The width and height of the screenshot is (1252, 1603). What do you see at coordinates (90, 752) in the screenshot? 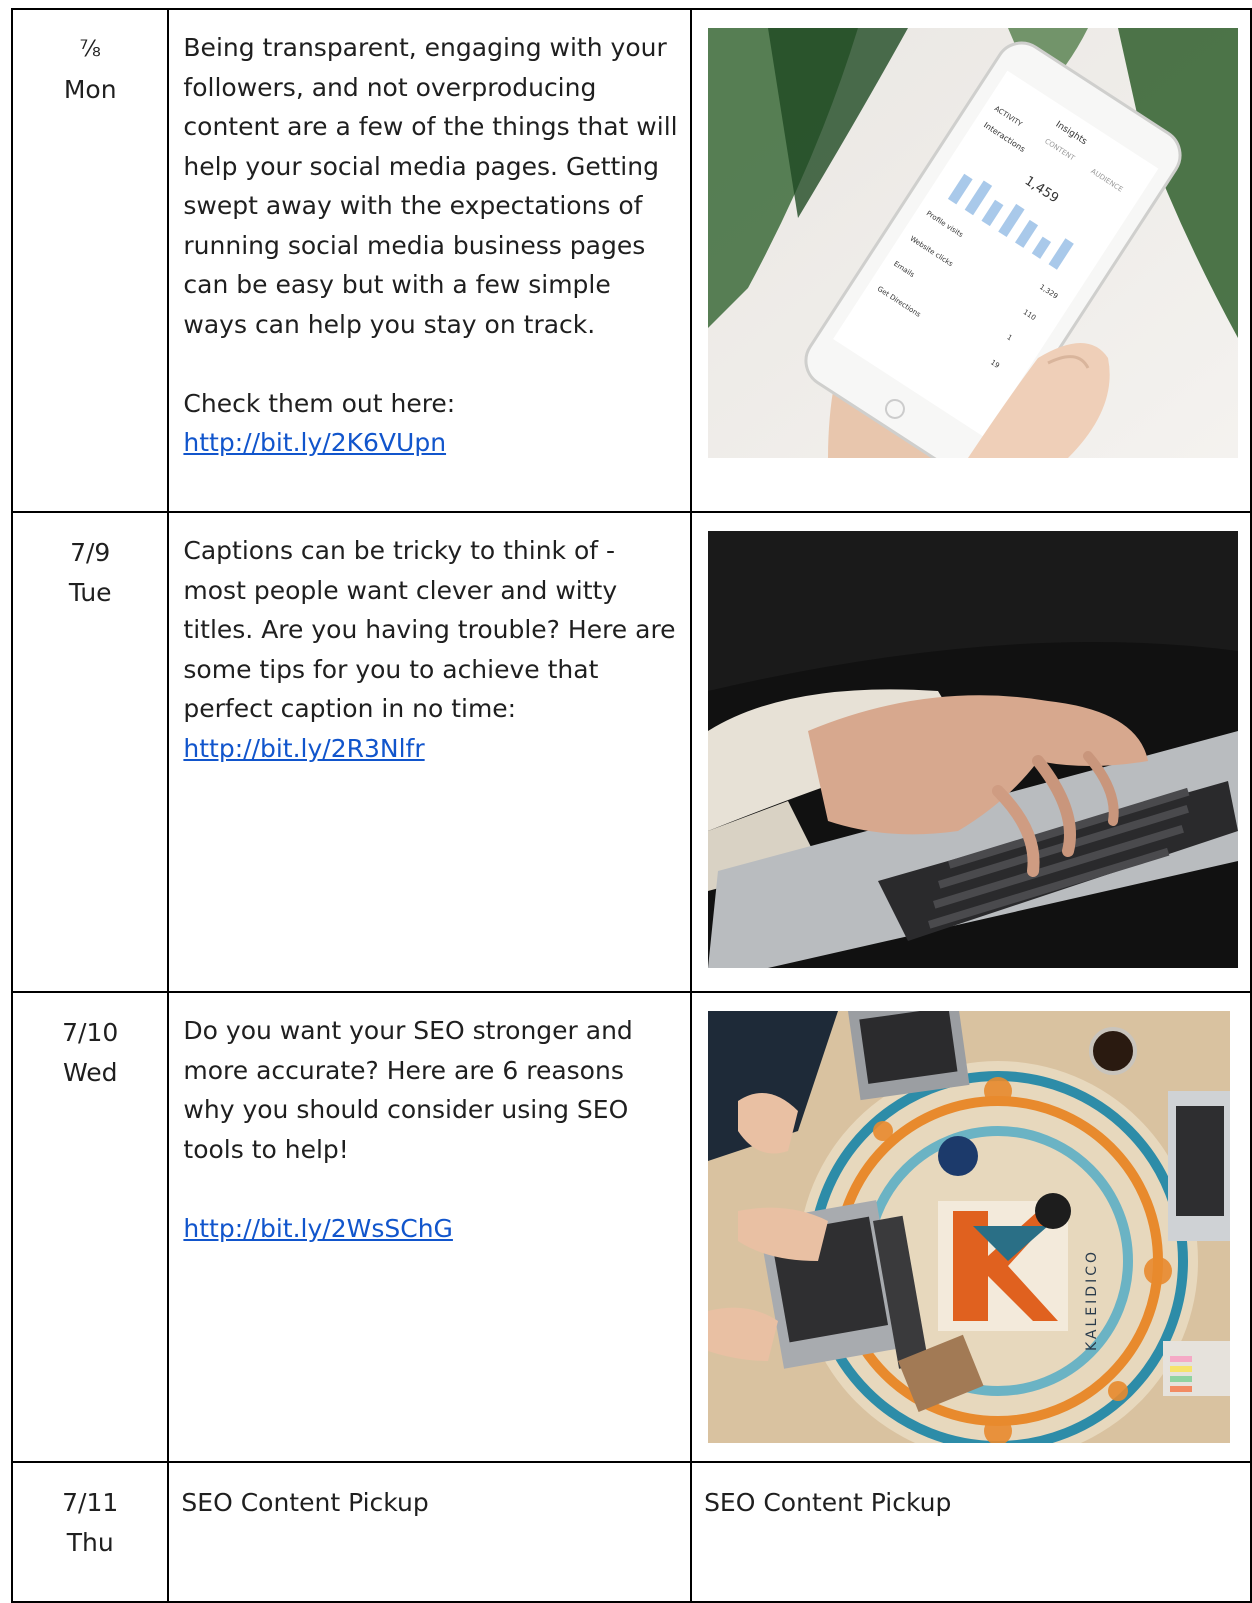
I see `date-cell: 7/9 Tue` at bounding box center [90, 752].